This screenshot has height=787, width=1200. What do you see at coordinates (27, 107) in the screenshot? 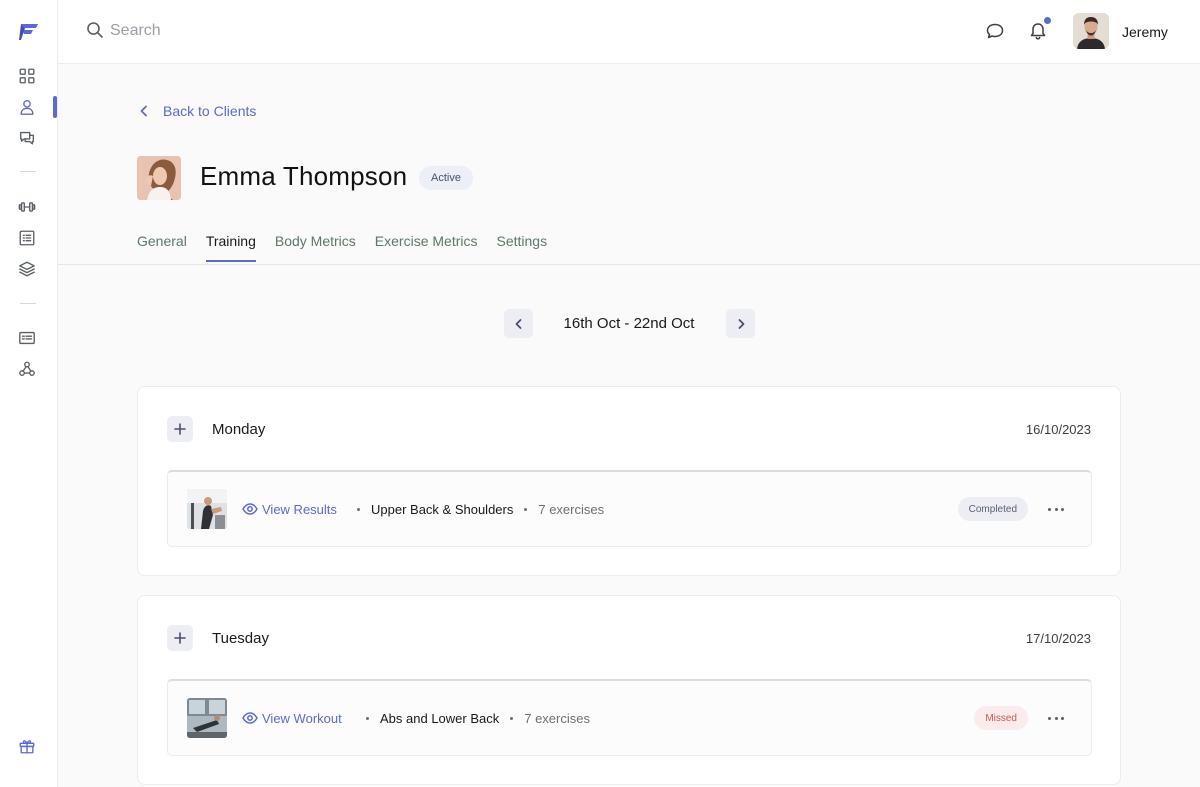
I see `clients-icon` at bounding box center [27, 107].